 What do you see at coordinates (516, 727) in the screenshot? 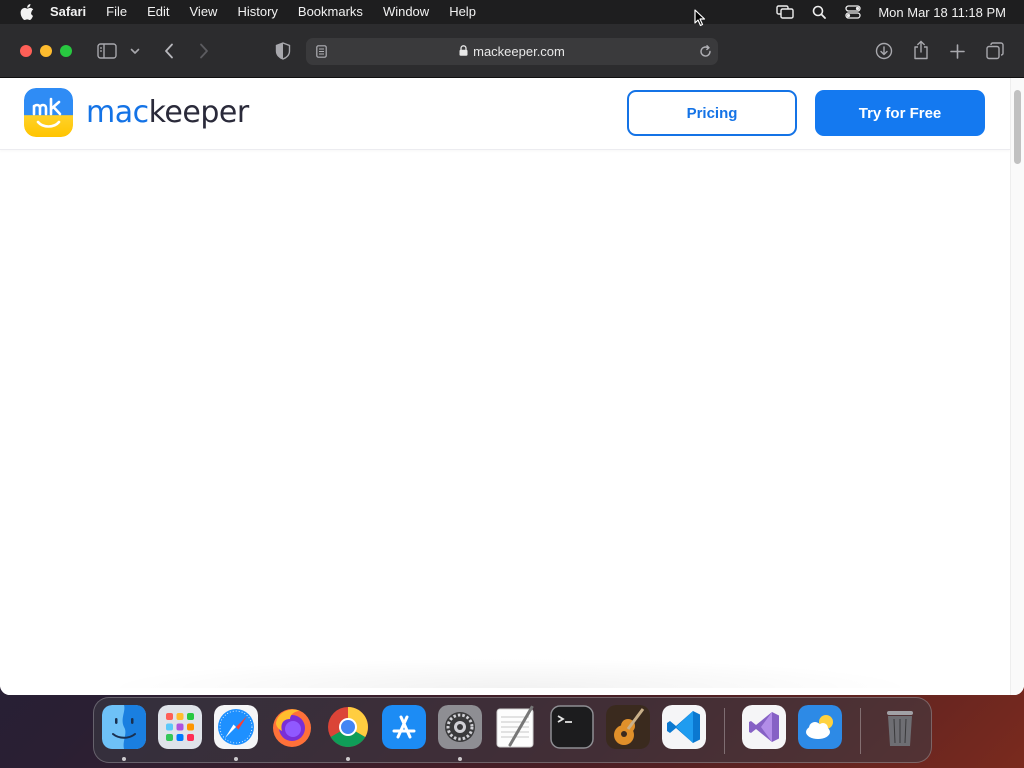
I see `dock-textedit-icon` at bounding box center [516, 727].